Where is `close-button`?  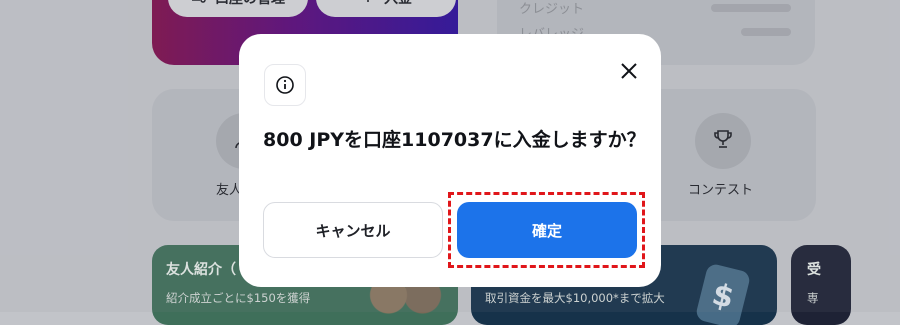
close-button is located at coordinates (629, 73).